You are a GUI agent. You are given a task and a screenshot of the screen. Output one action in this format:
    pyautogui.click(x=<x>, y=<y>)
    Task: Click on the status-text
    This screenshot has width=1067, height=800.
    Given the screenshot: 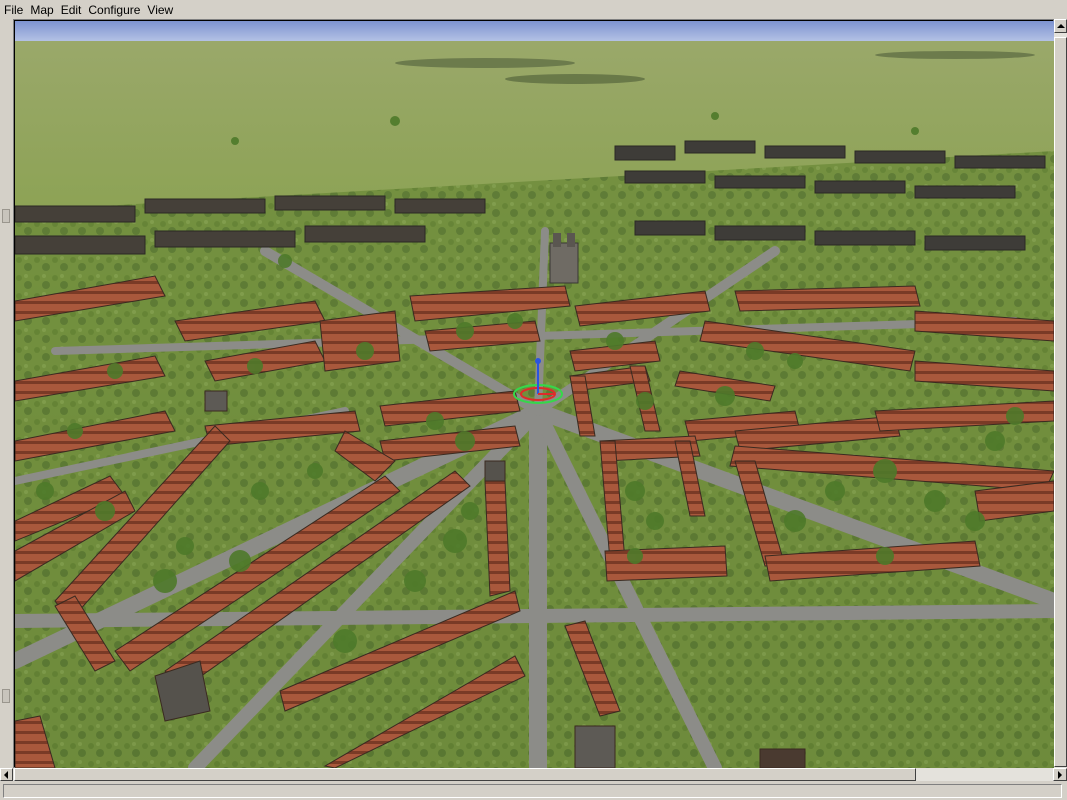 What is the action you would take?
    pyautogui.click(x=532, y=791)
    